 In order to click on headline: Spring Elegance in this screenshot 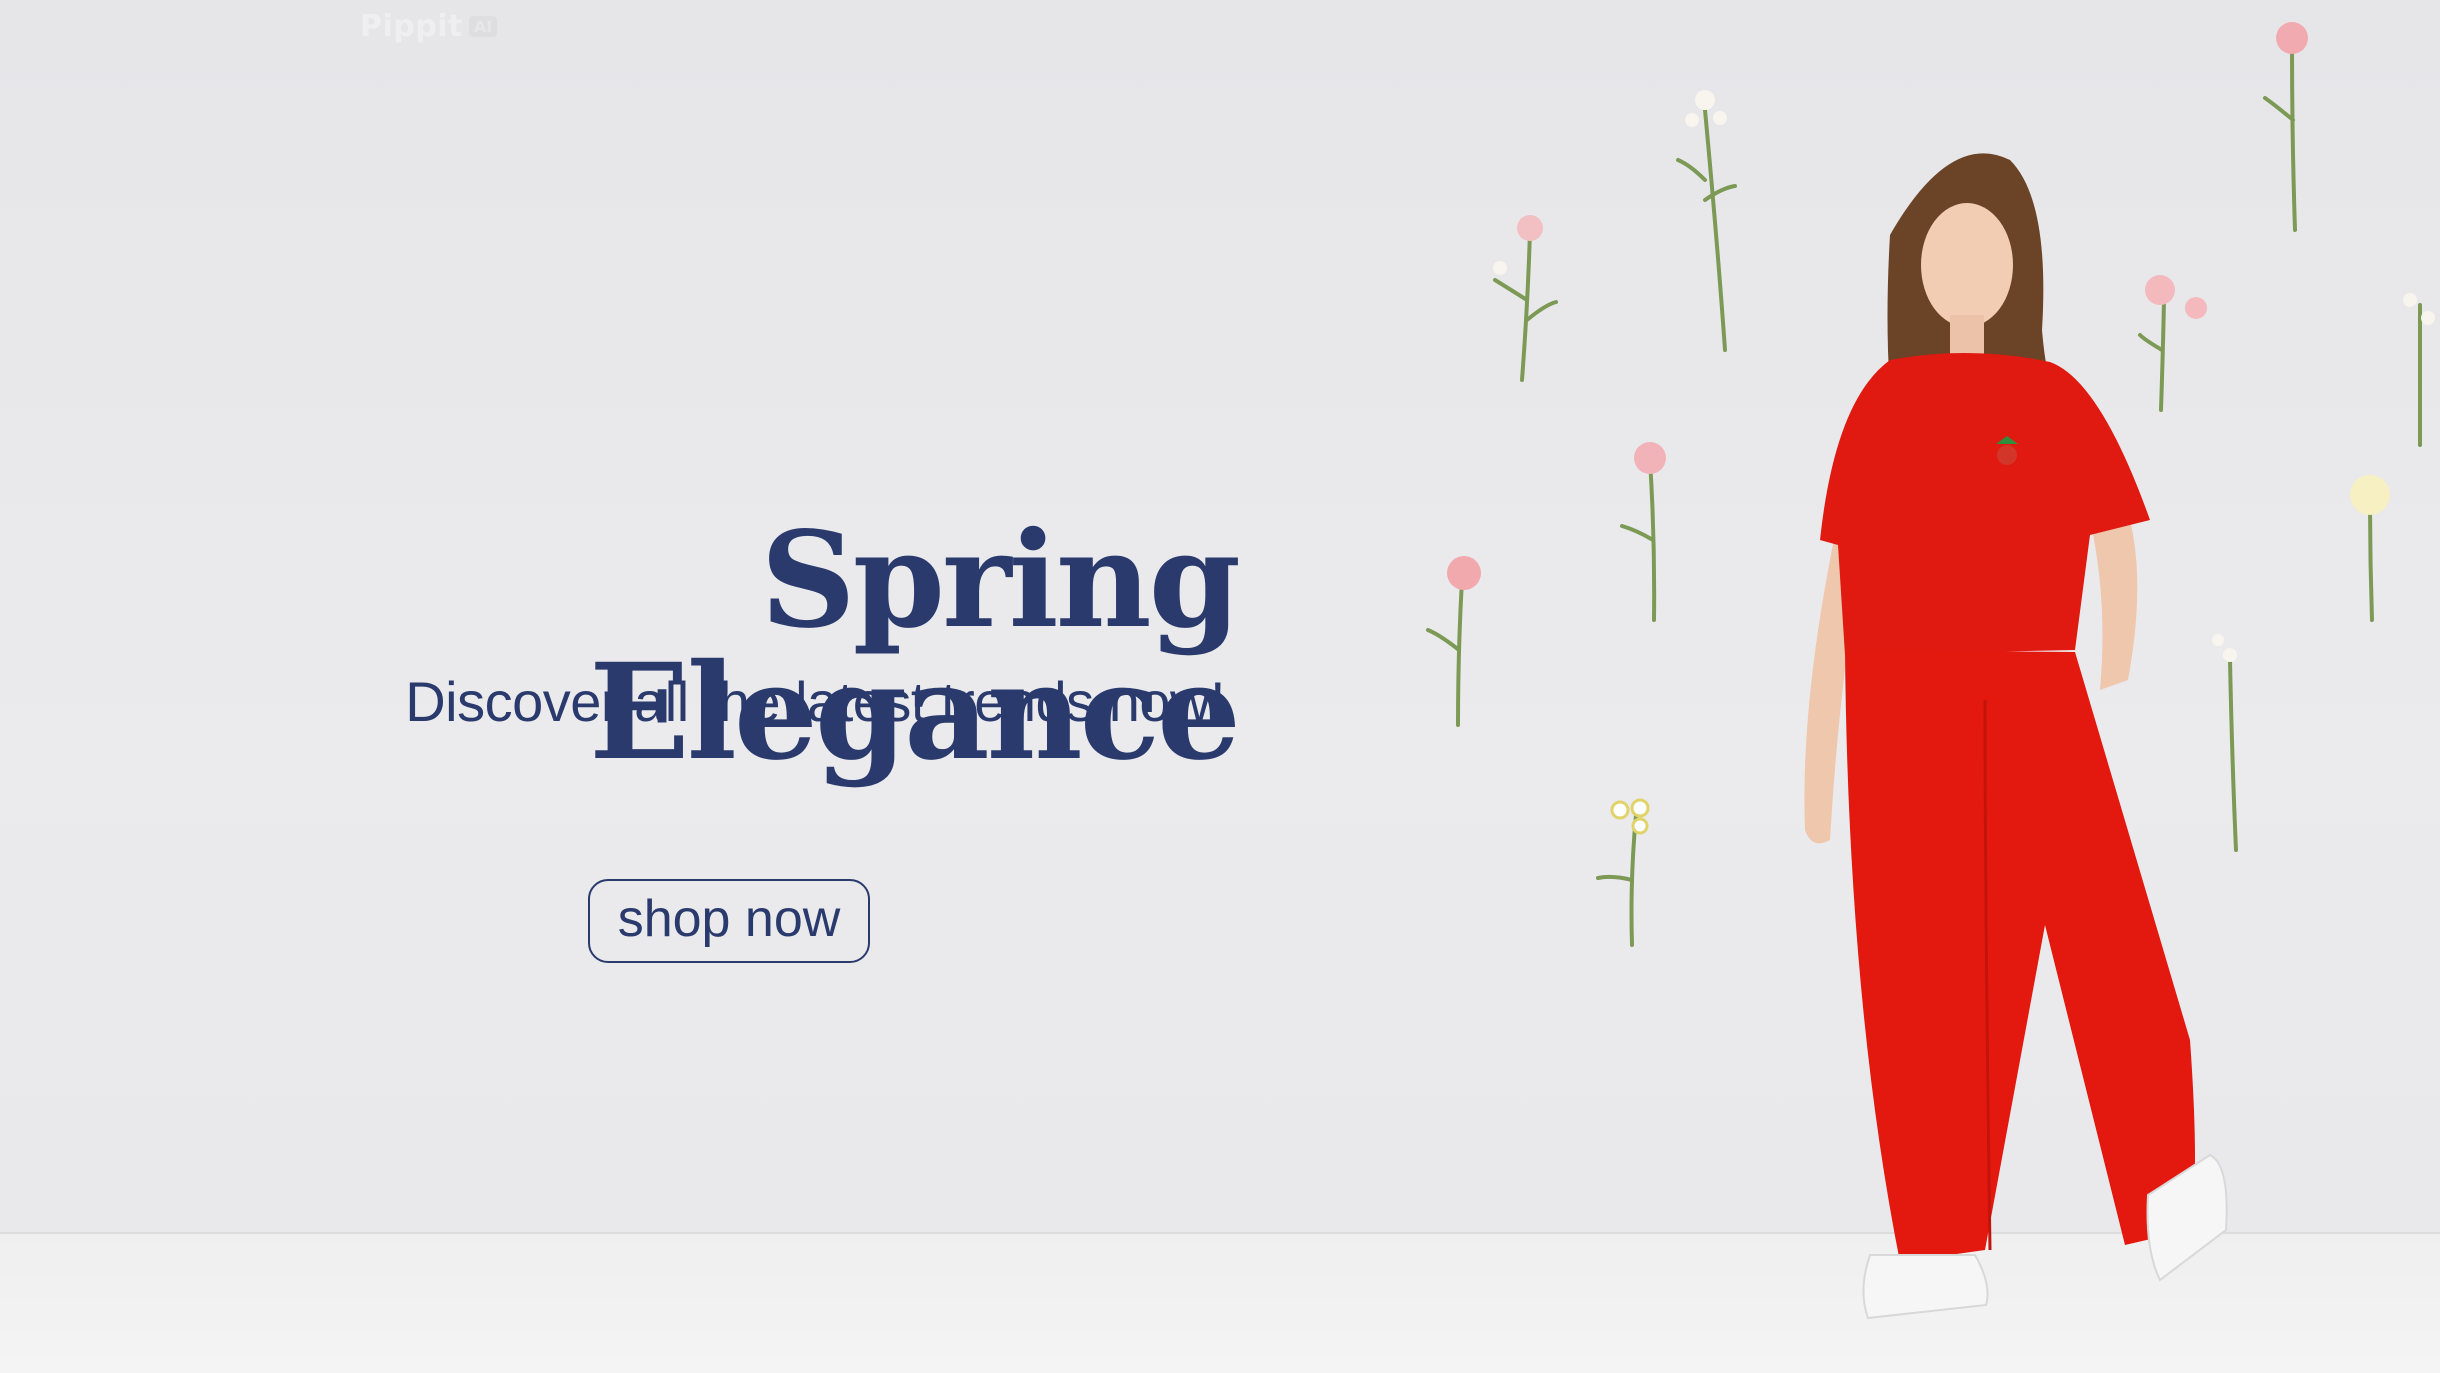, I will do `click(915, 646)`.